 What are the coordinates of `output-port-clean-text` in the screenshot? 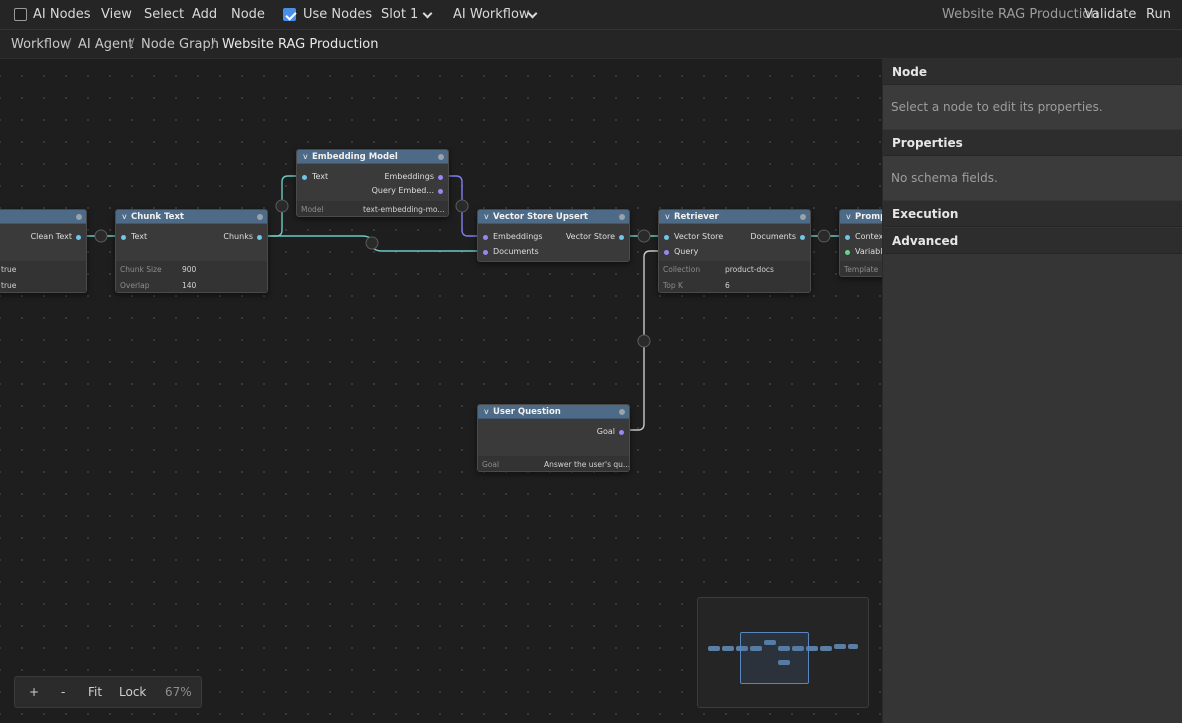 It's located at (78, 237).